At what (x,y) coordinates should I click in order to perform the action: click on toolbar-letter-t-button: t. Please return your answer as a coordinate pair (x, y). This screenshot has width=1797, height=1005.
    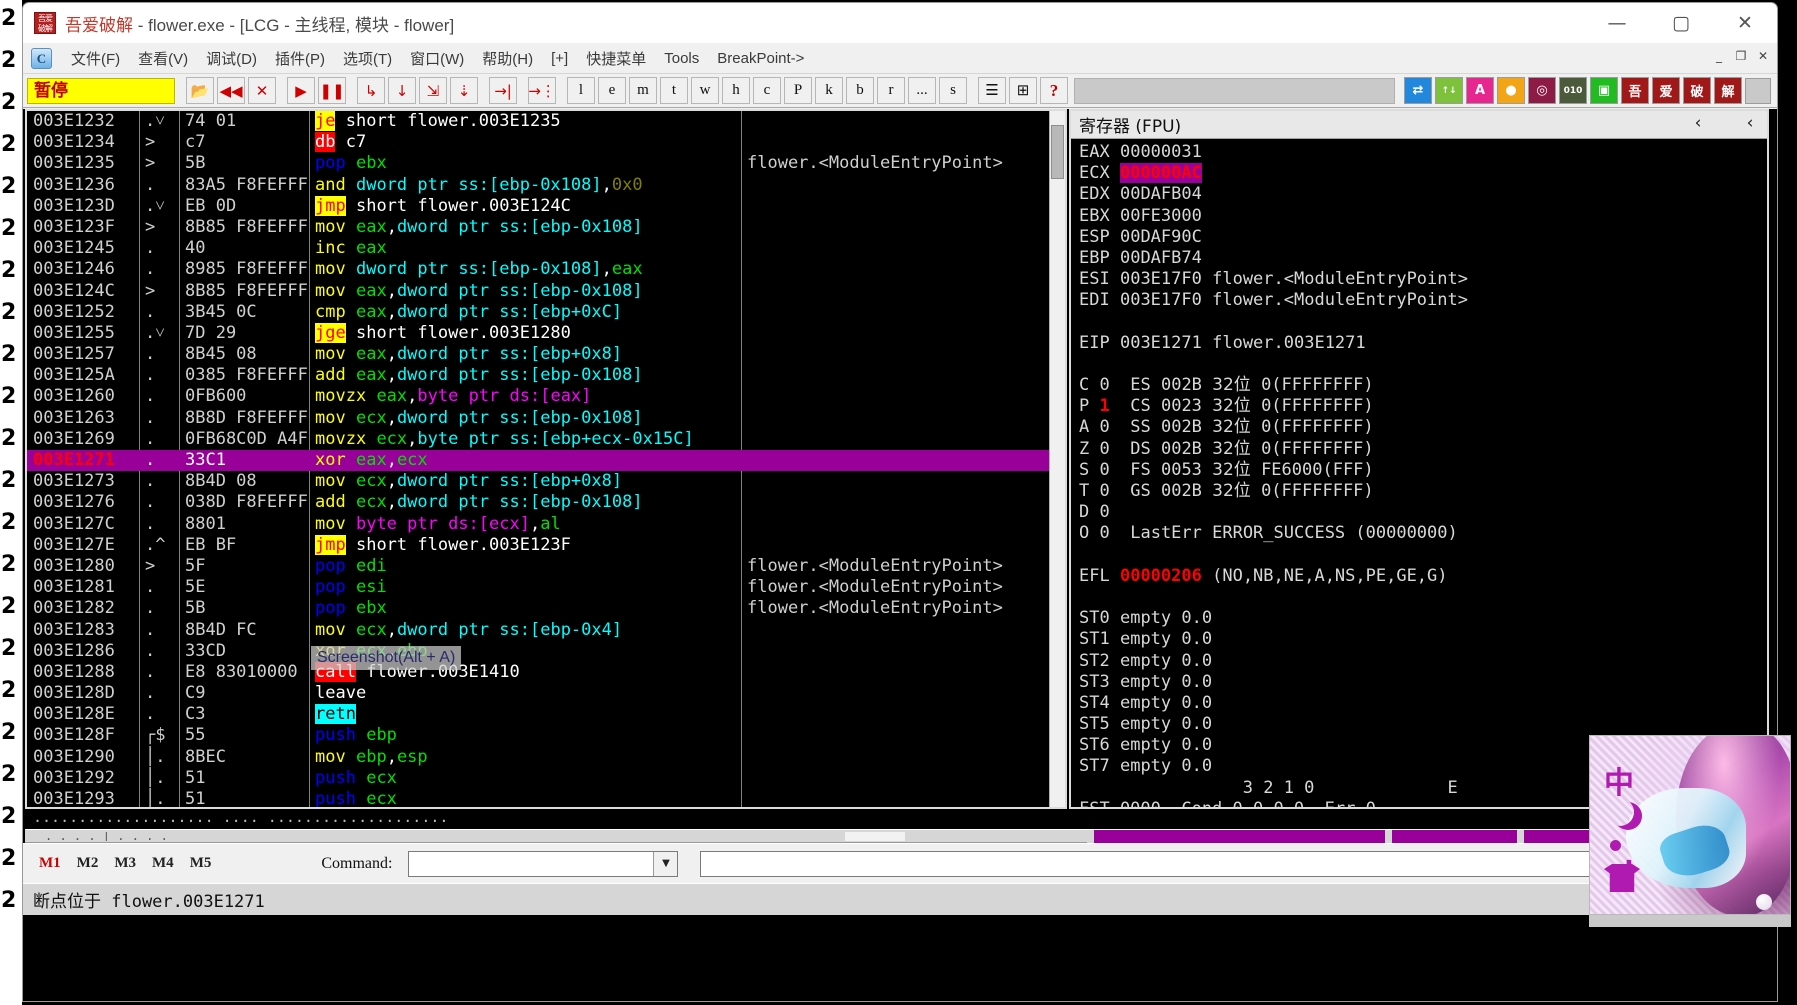
    Looking at the image, I should click on (674, 90).